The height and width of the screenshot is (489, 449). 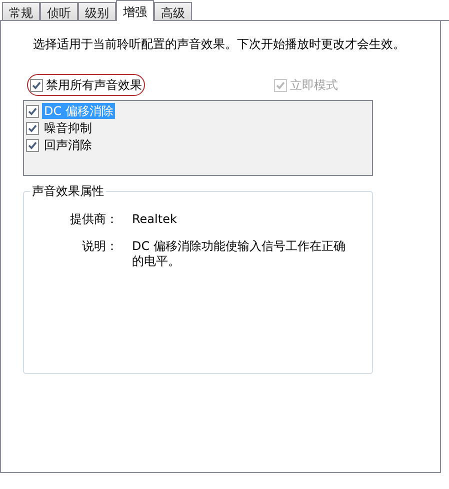 I want to click on tab: 级别, so click(x=97, y=11).